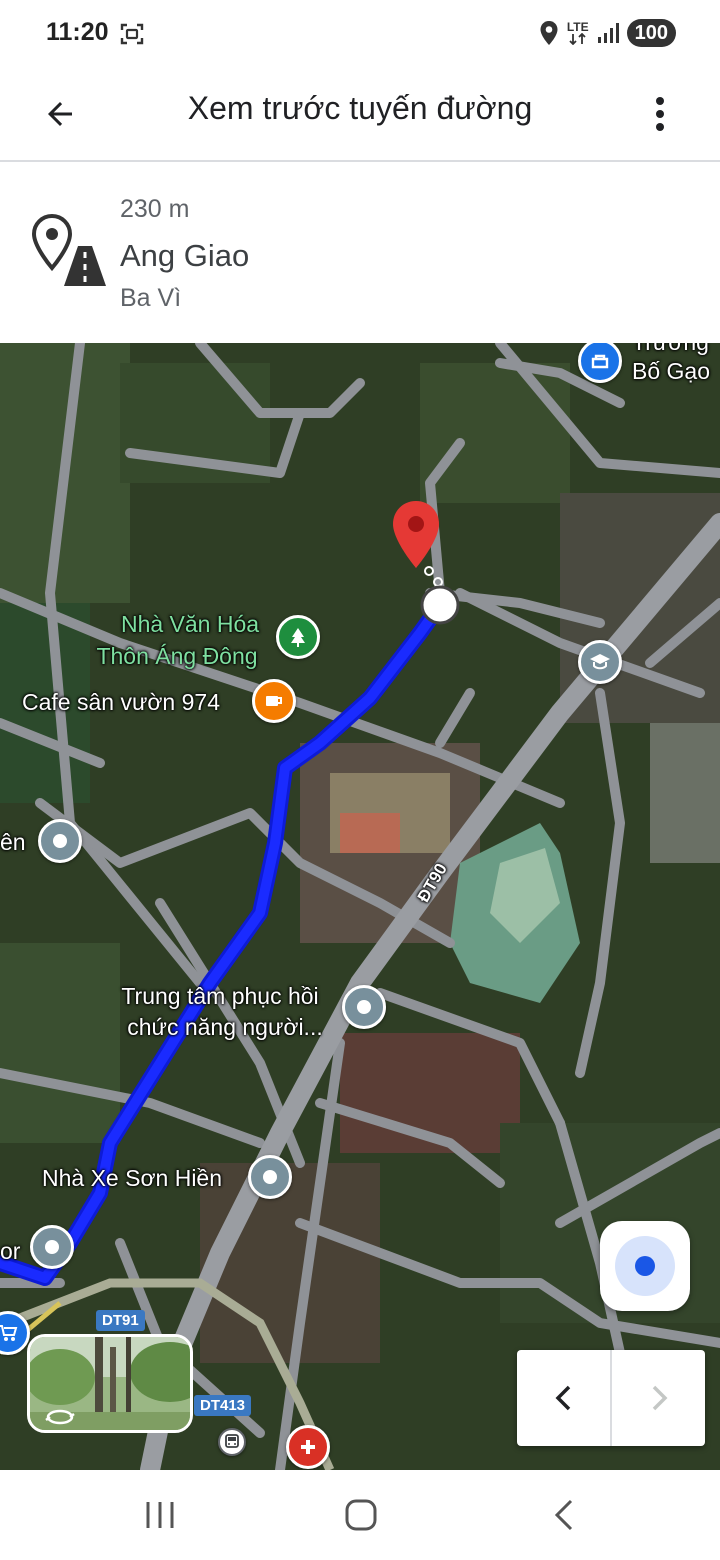  I want to click on step-area-name: Ba Vì, so click(151, 298).